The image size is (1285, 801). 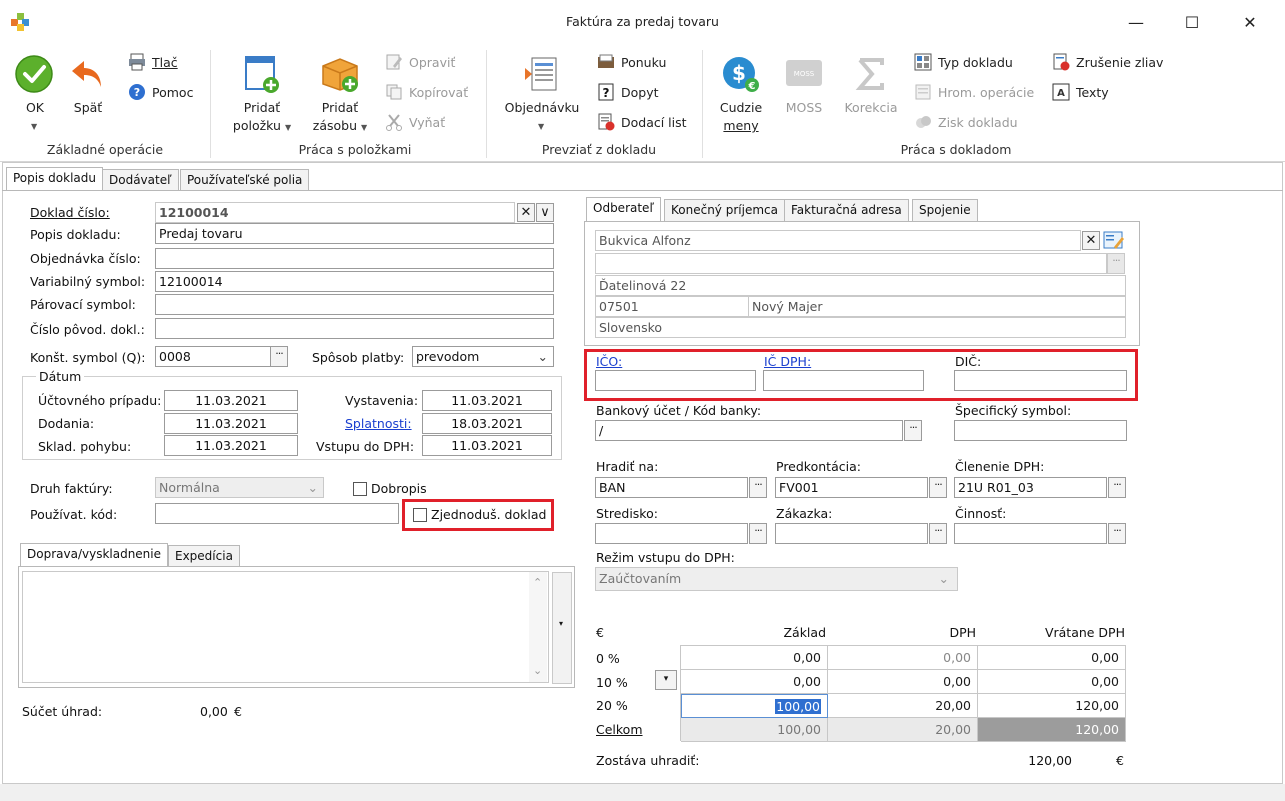 What do you see at coordinates (545, 212) in the screenshot?
I see `doc-no-dropdown-button: ∨` at bounding box center [545, 212].